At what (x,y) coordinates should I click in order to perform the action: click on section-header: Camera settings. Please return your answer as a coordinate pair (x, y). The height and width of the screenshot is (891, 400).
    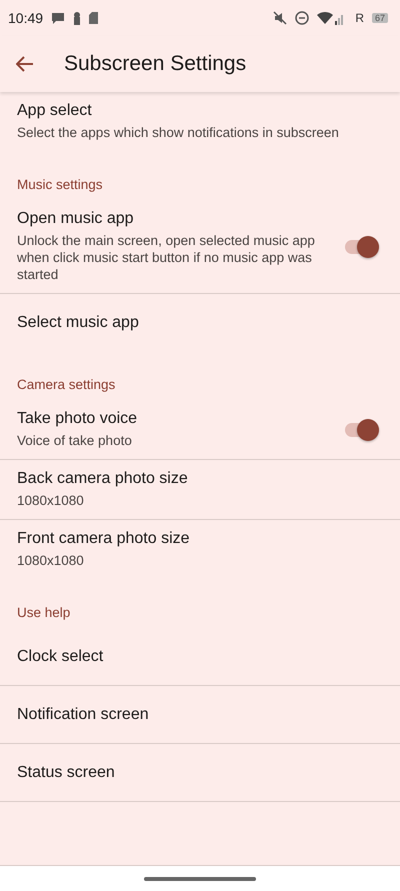
    Looking at the image, I should click on (66, 385).